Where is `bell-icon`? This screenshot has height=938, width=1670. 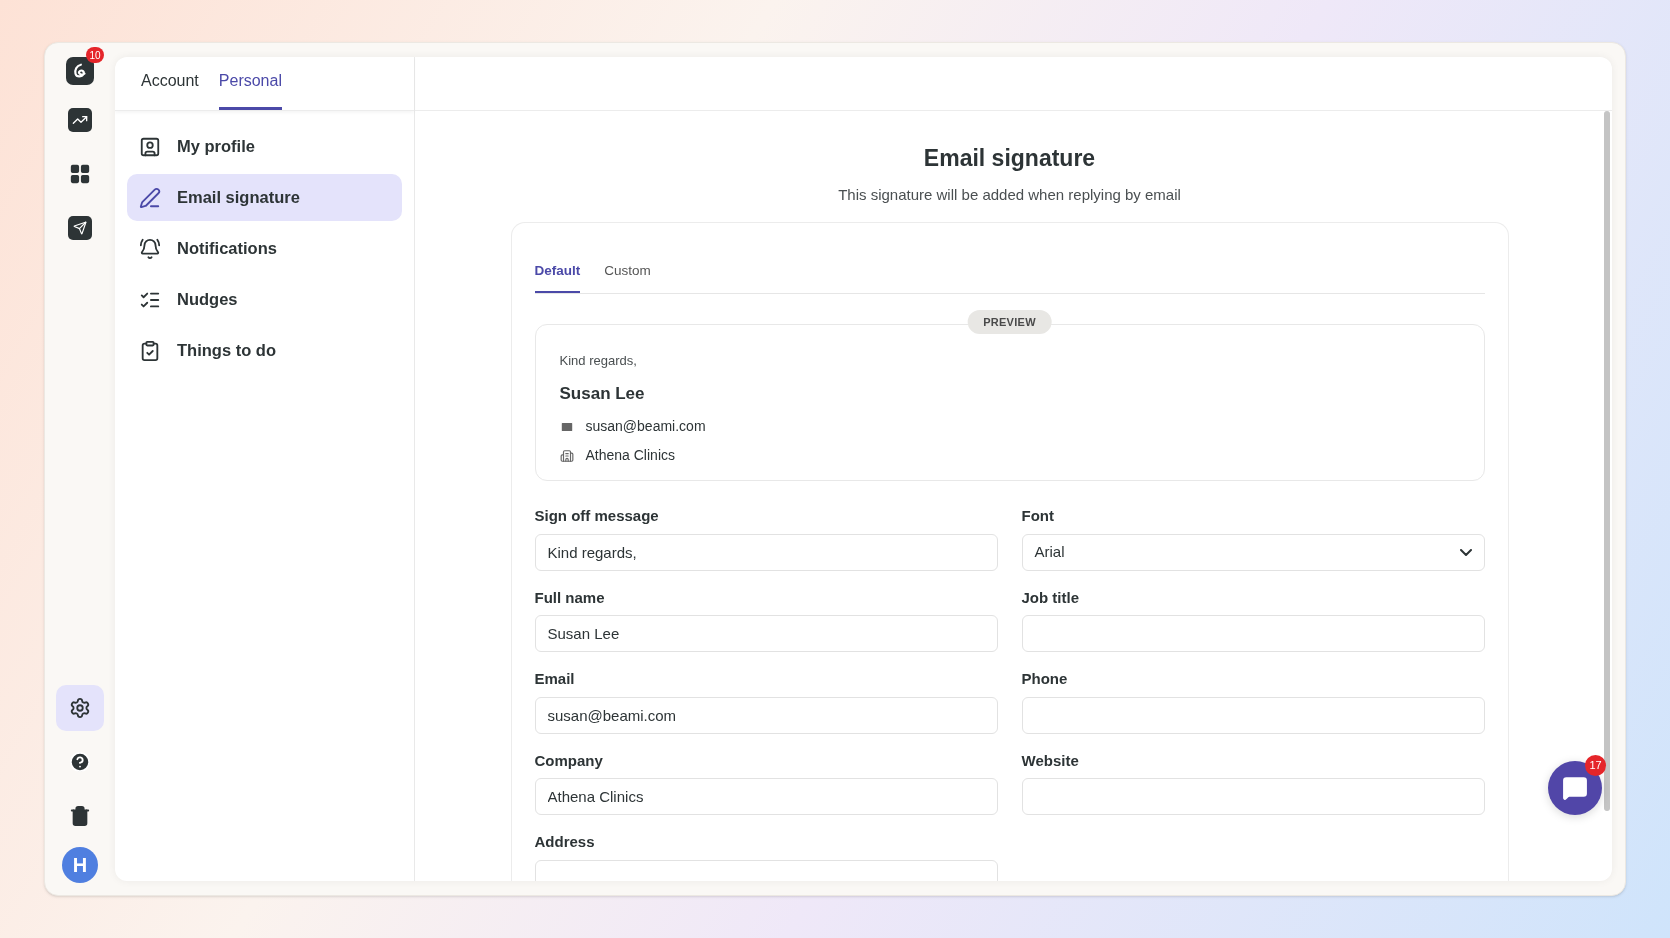 bell-icon is located at coordinates (150, 248).